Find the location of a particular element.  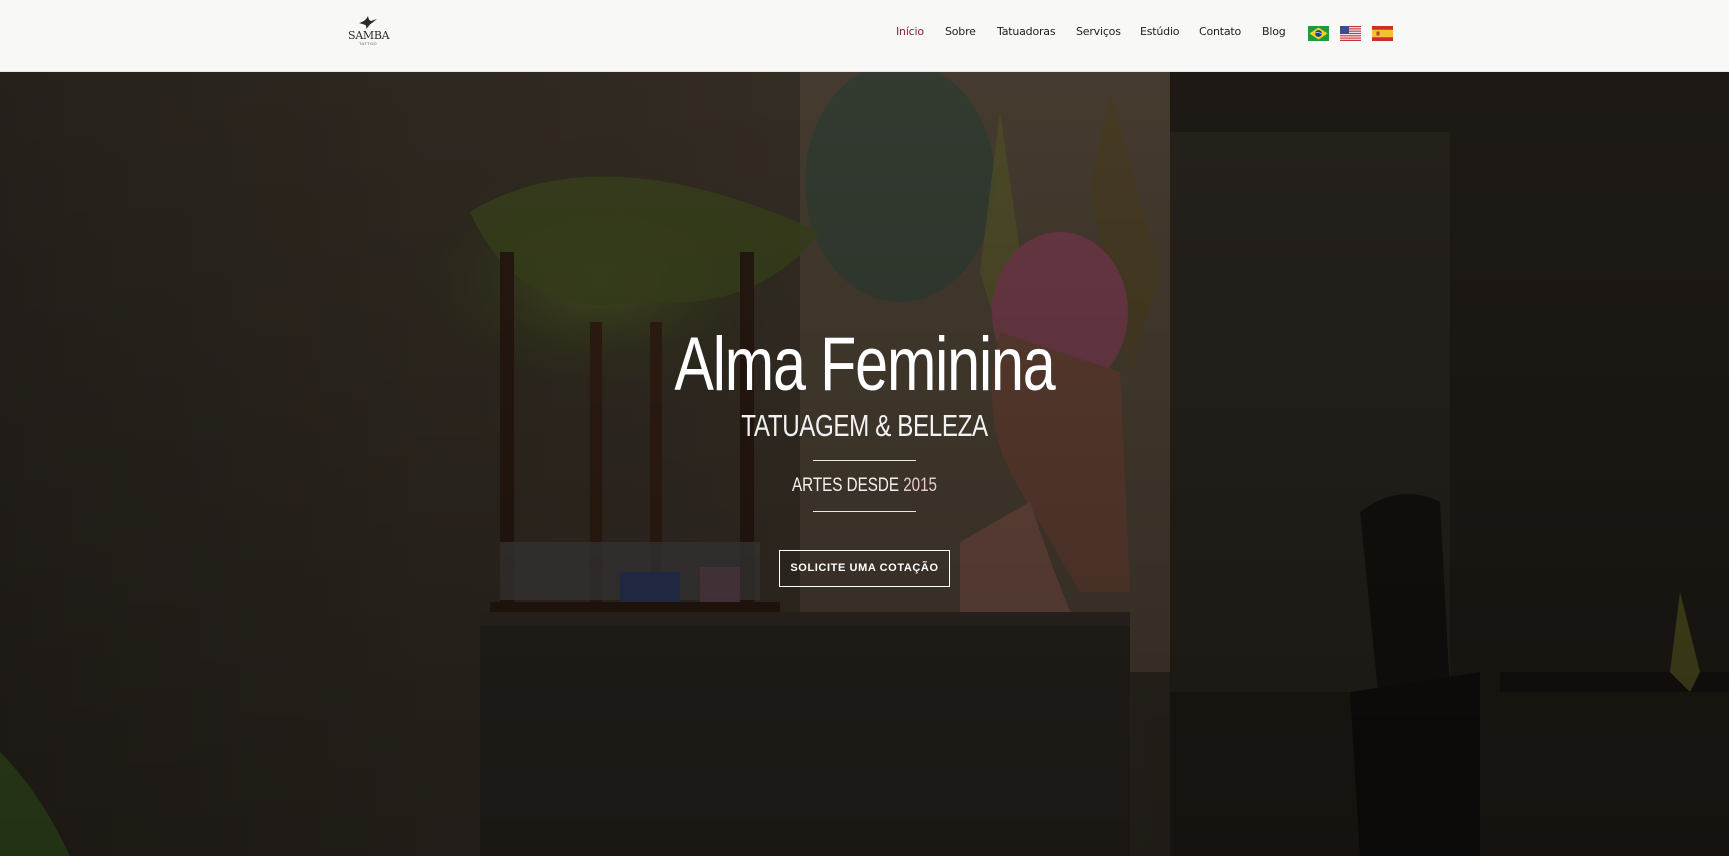

nav-blog: Blog is located at coordinates (1274, 31).